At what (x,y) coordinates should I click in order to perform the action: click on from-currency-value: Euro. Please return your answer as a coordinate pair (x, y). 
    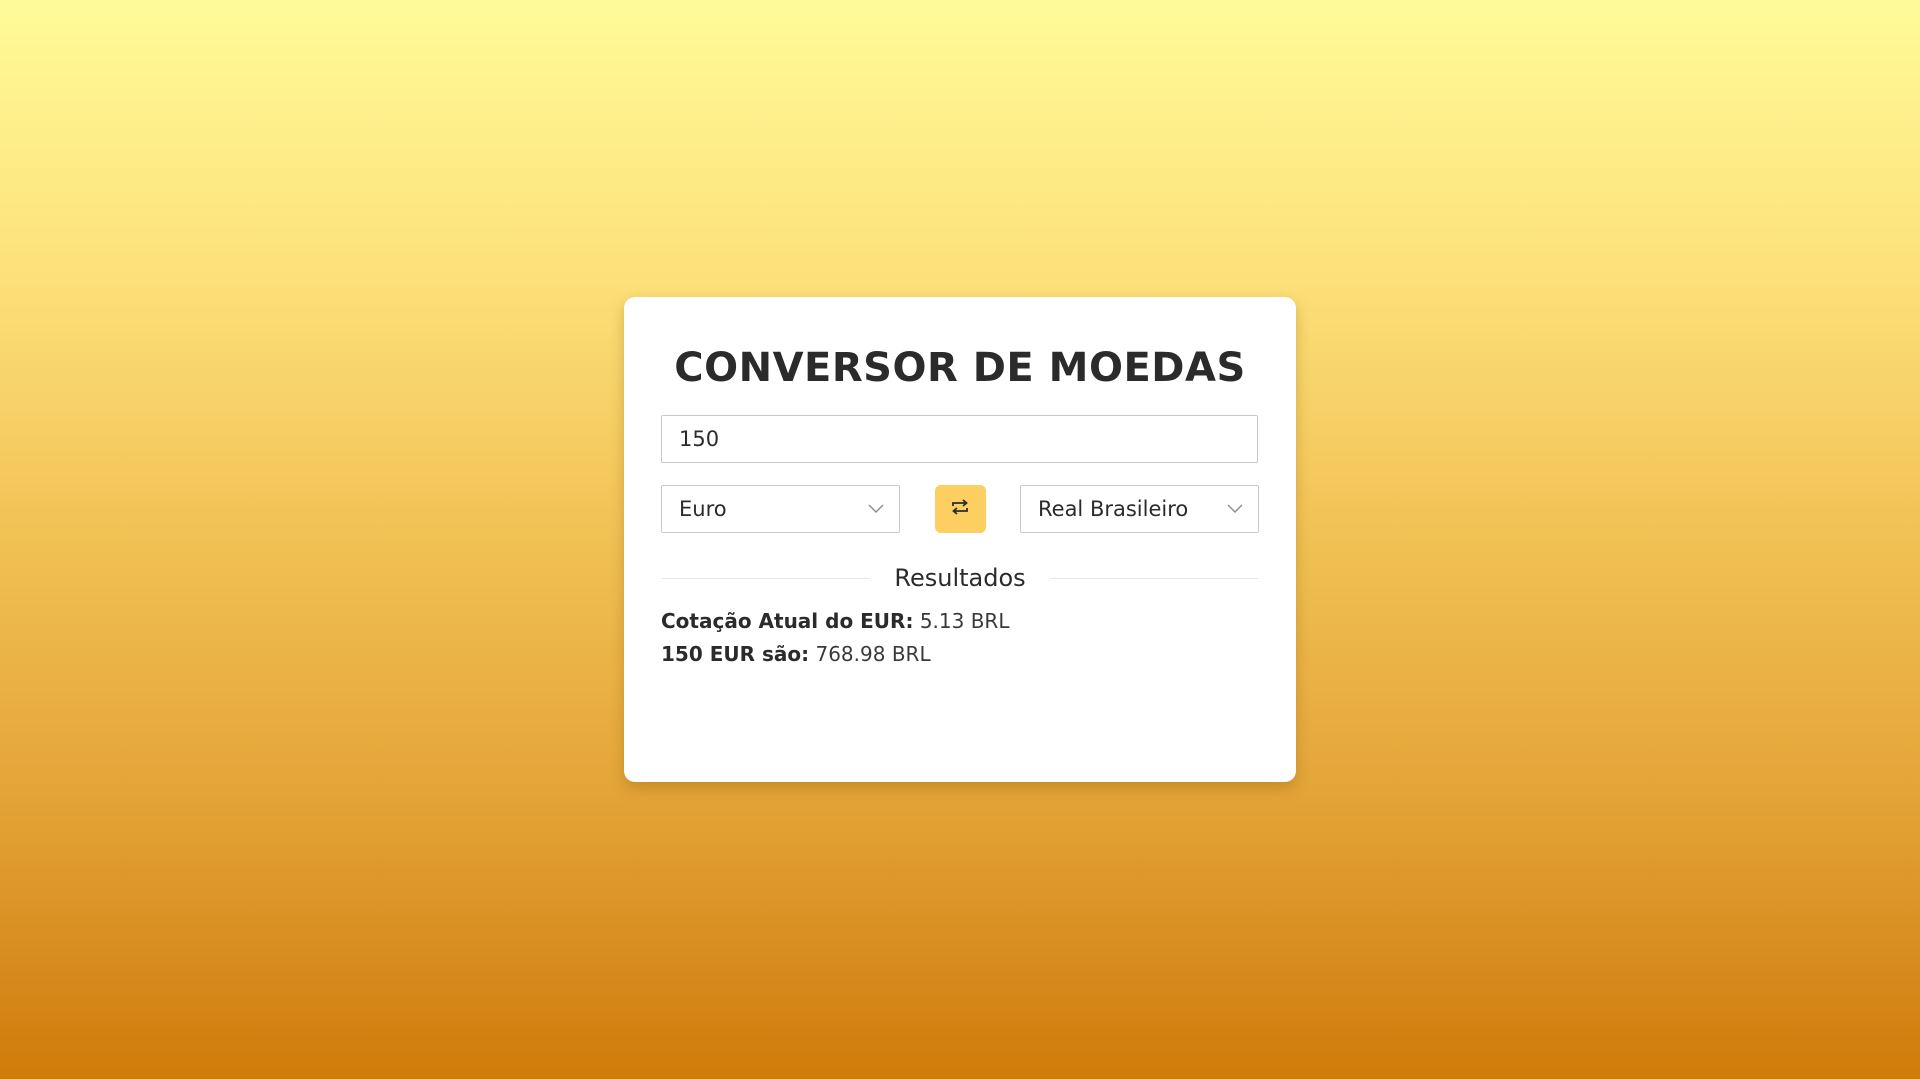
    Looking at the image, I should click on (703, 509).